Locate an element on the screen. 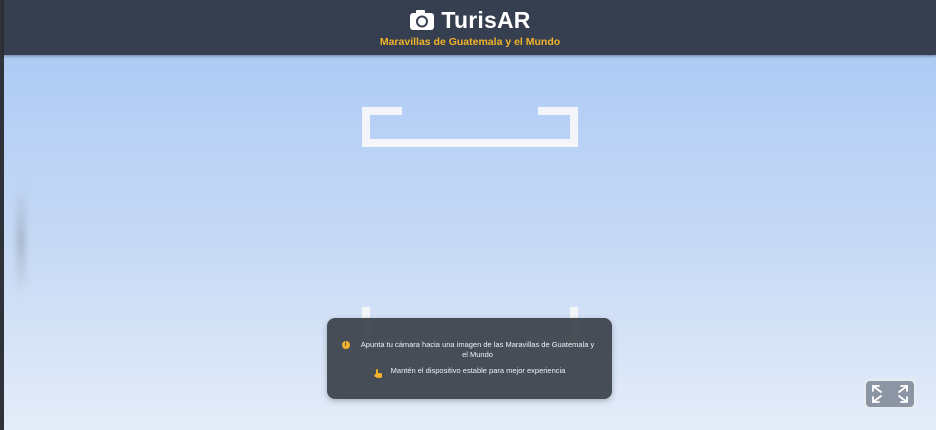  expand-icon is located at coordinates (890, 394).